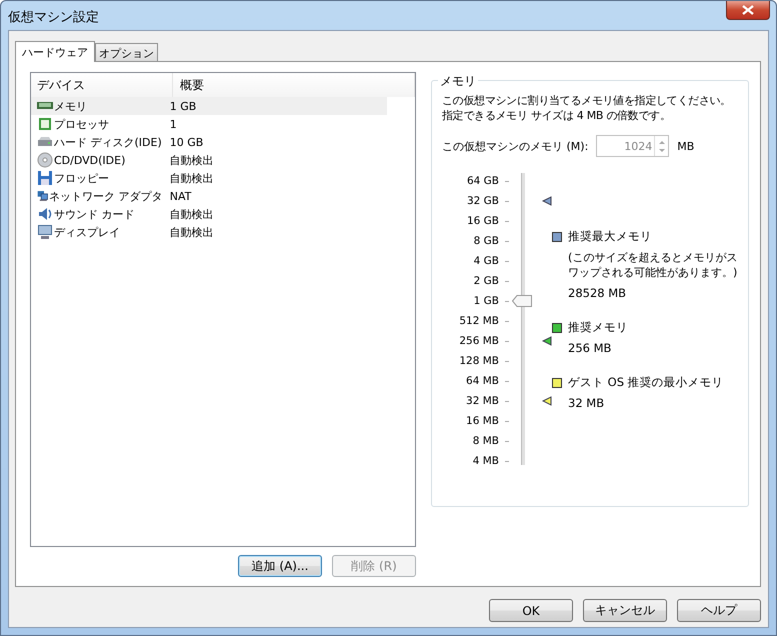 The width and height of the screenshot is (777, 636). Describe the element at coordinates (81, 178) in the screenshot. I see `device-name: フロッピー` at that location.